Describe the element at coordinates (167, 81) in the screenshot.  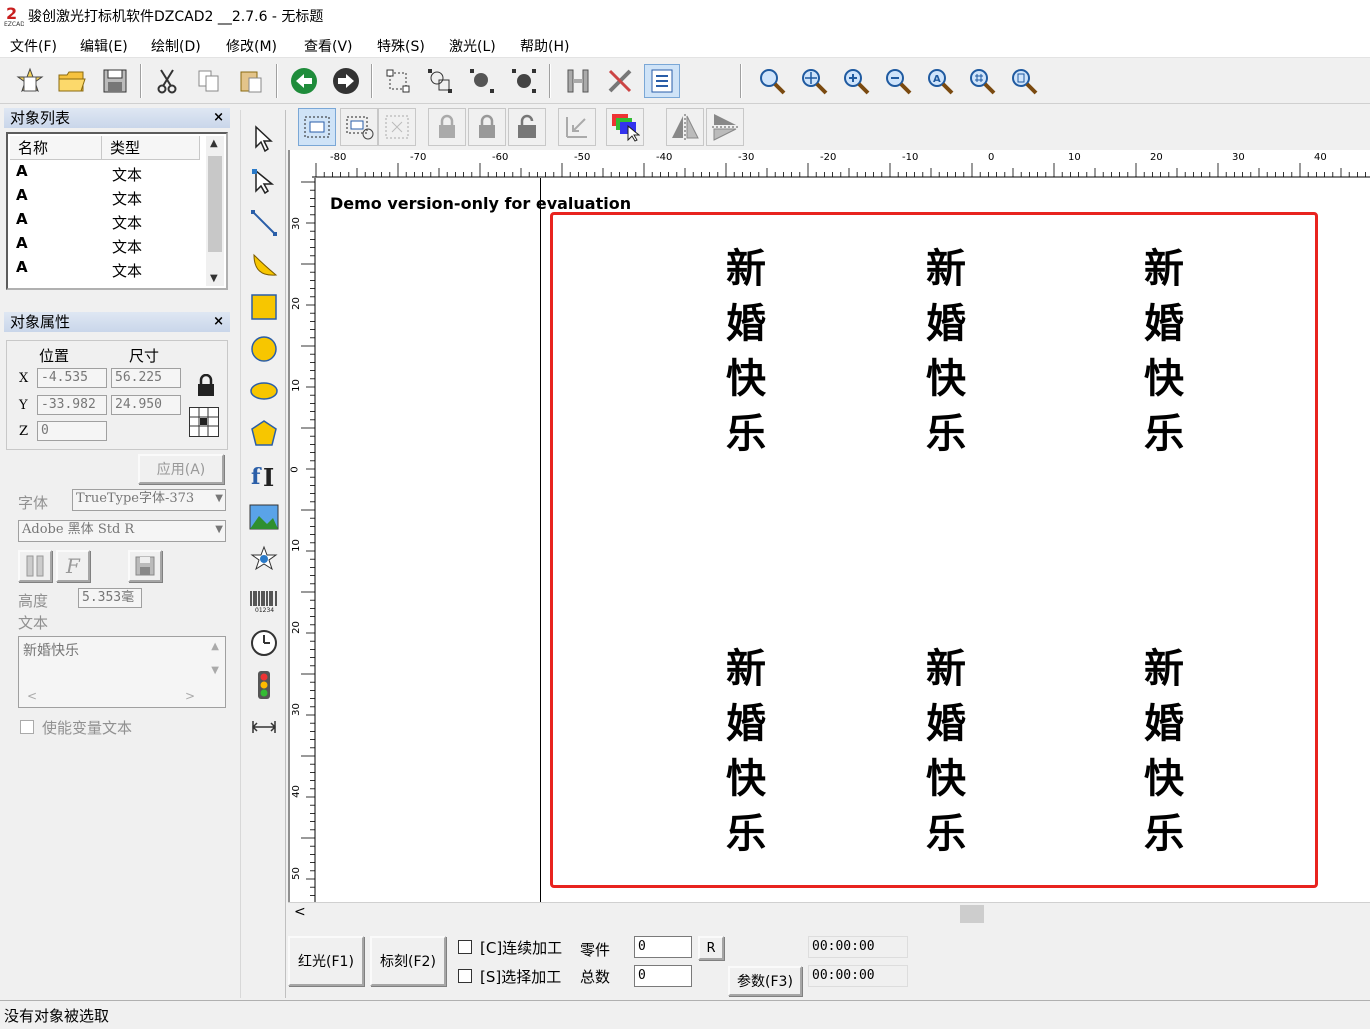
I see `cut-icon` at that location.